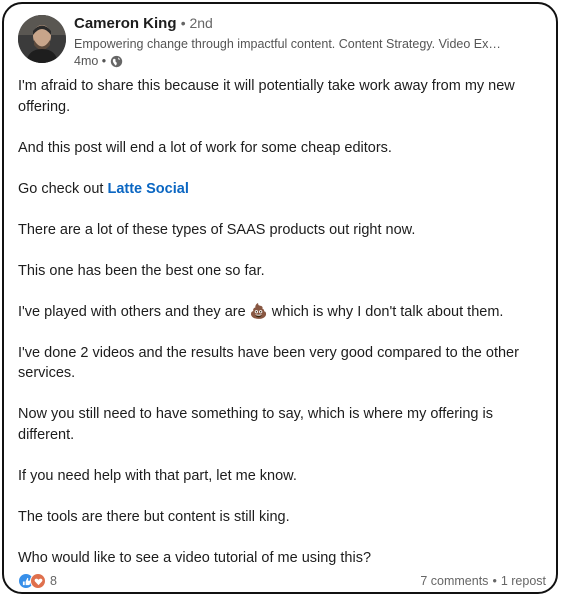 The image size is (564, 600). I want to click on reposts-link: 1 repost, so click(523, 581).